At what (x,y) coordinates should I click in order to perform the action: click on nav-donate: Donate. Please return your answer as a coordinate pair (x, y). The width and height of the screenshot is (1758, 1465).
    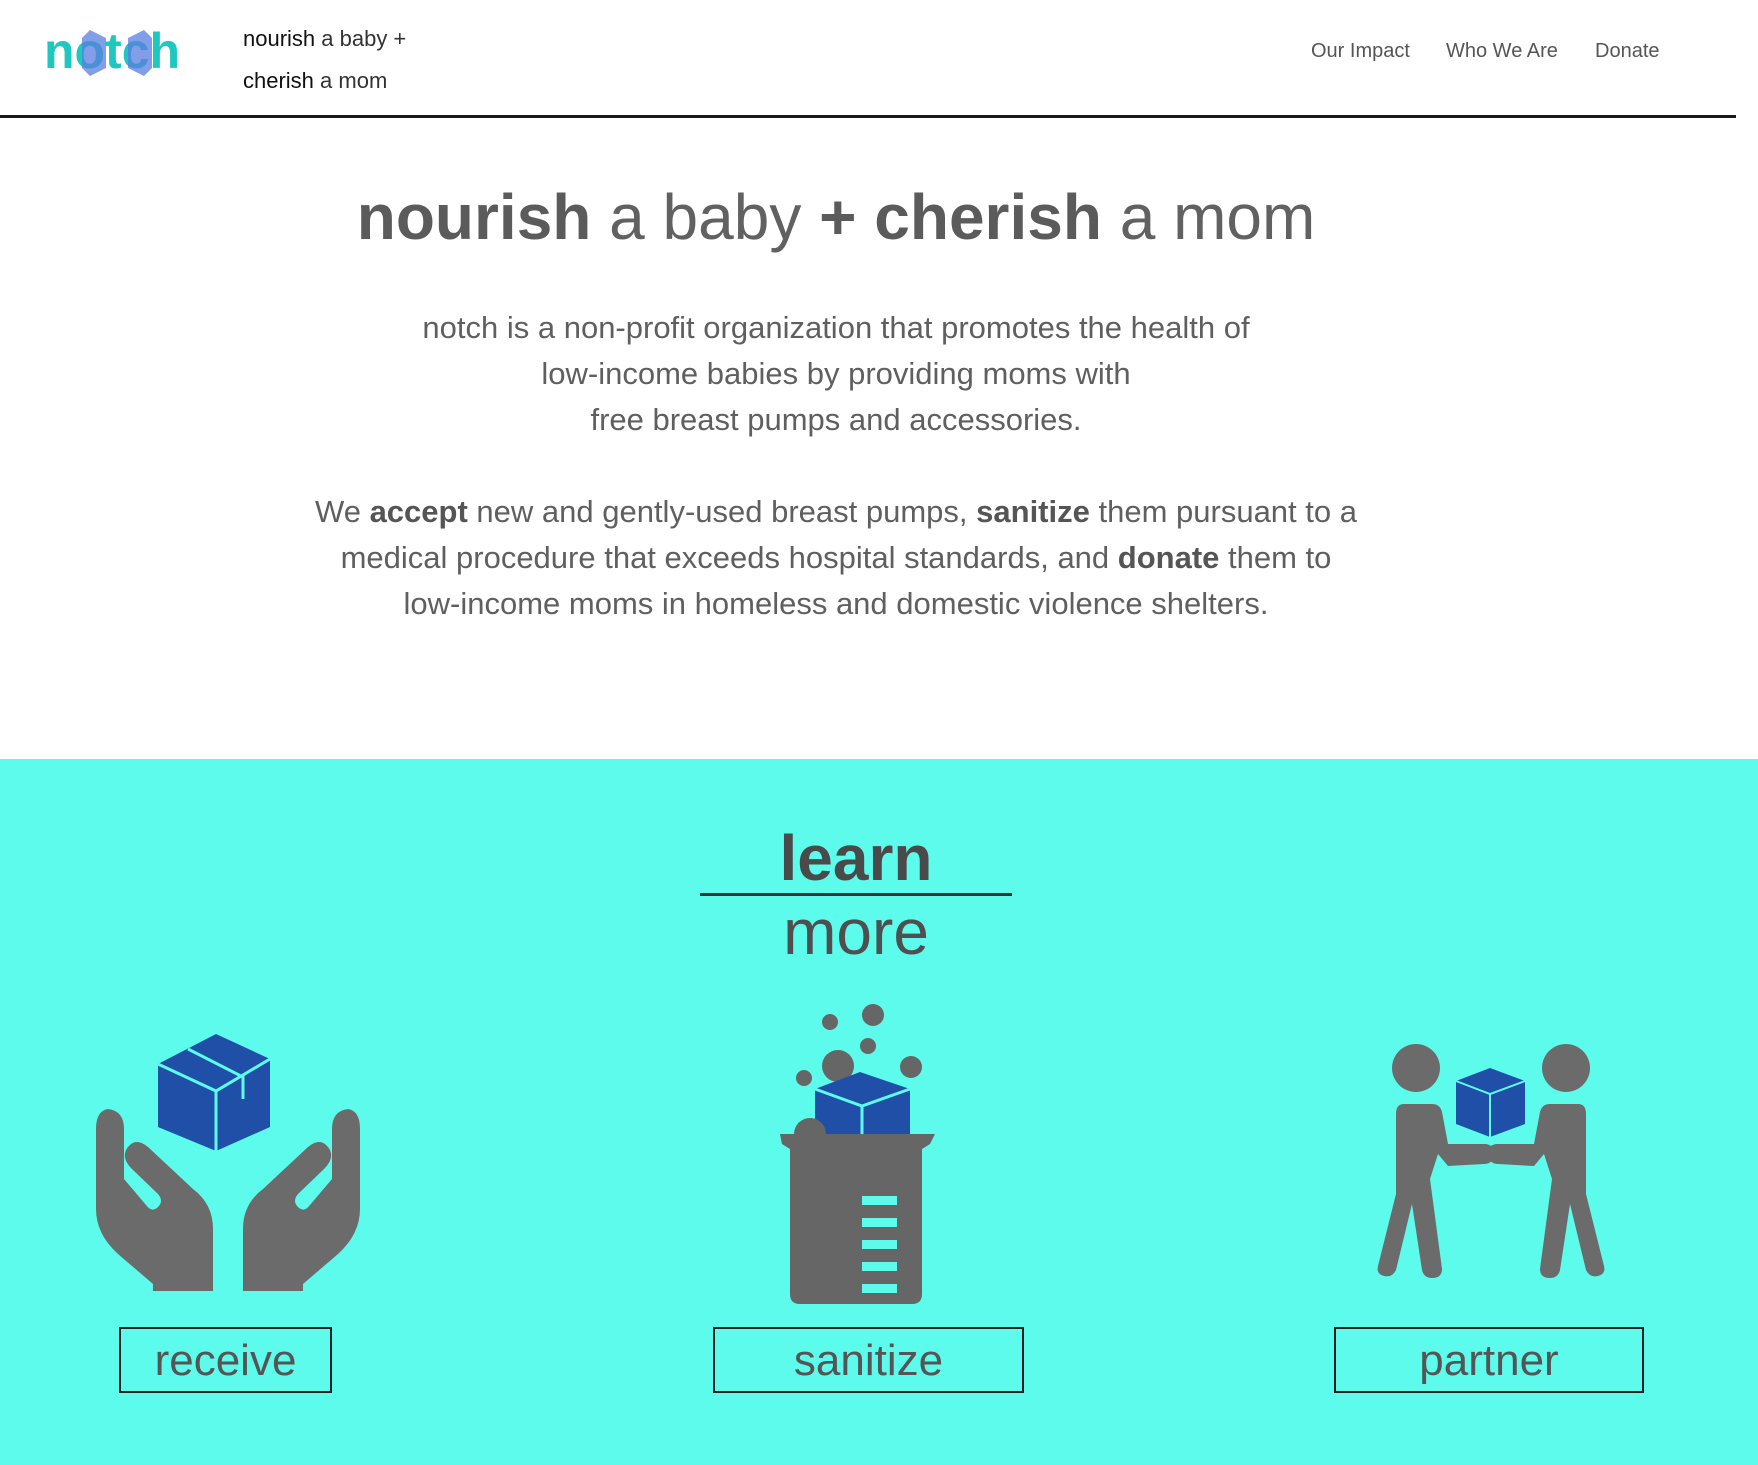
    Looking at the image, I should click on (1627, 51).